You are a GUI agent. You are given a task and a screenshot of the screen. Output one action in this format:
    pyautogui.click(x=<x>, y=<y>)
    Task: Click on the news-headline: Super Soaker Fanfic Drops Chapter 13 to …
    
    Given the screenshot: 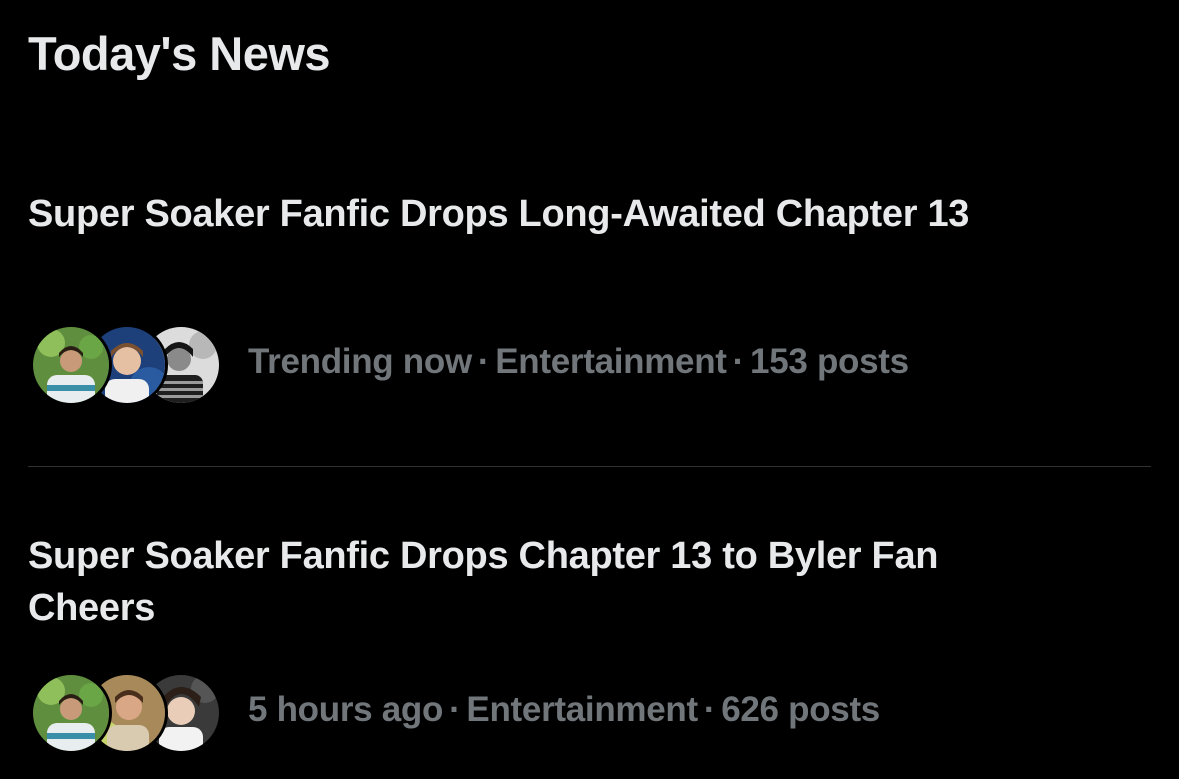 What is the action you would take?
    pyautogui.click(x=543, y=582)
    